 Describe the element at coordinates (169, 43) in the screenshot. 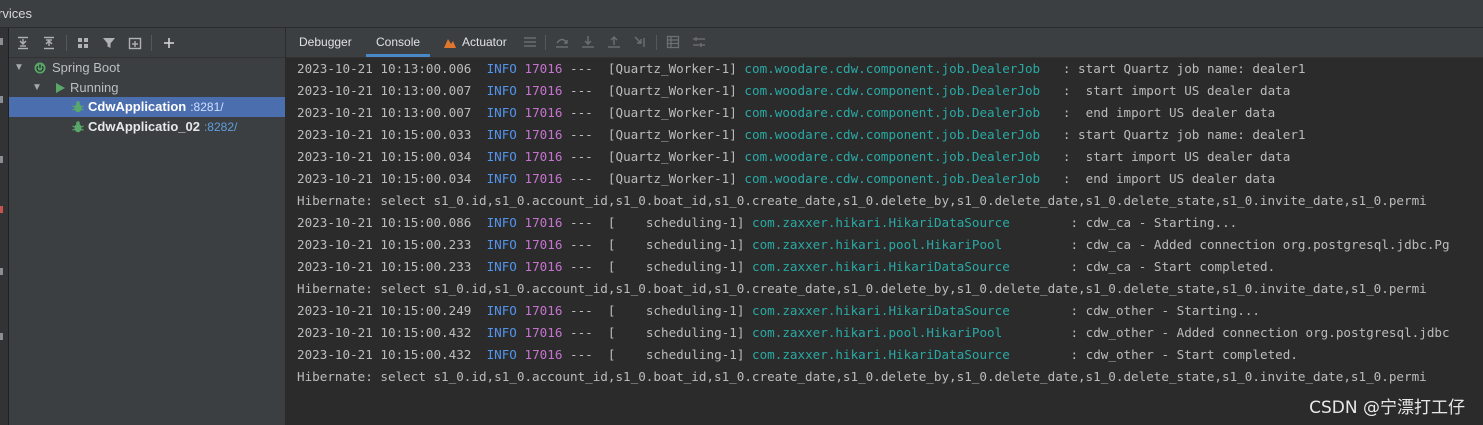

I see `add-service-icon` at that location.